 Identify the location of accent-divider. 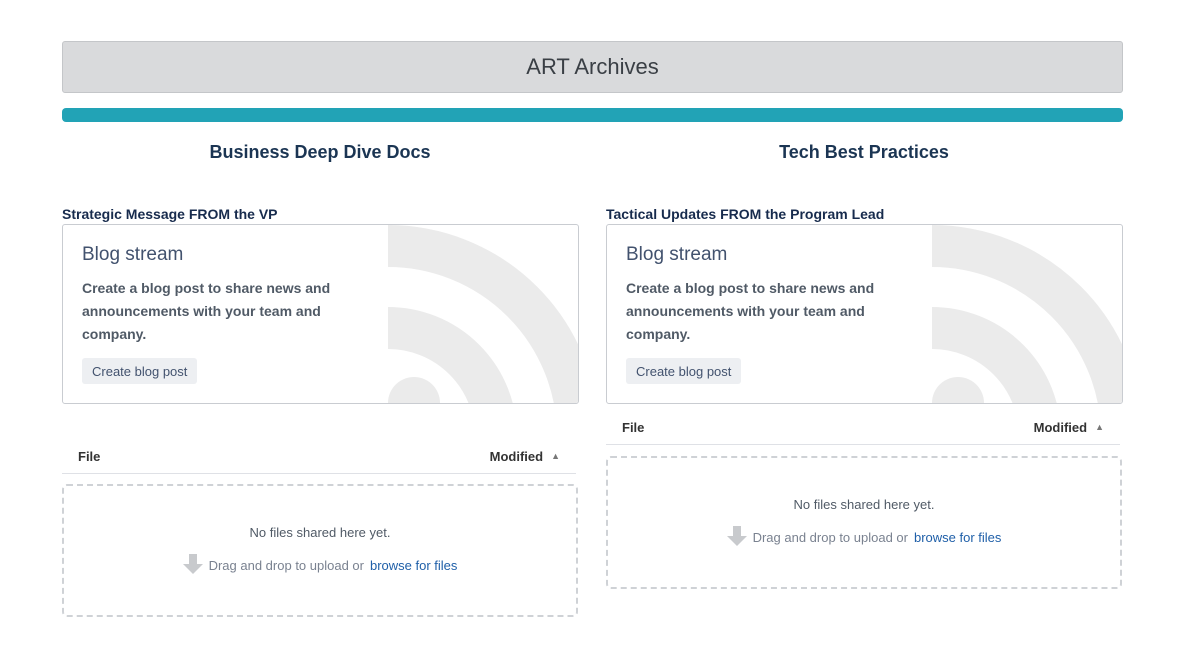
(592, 115).